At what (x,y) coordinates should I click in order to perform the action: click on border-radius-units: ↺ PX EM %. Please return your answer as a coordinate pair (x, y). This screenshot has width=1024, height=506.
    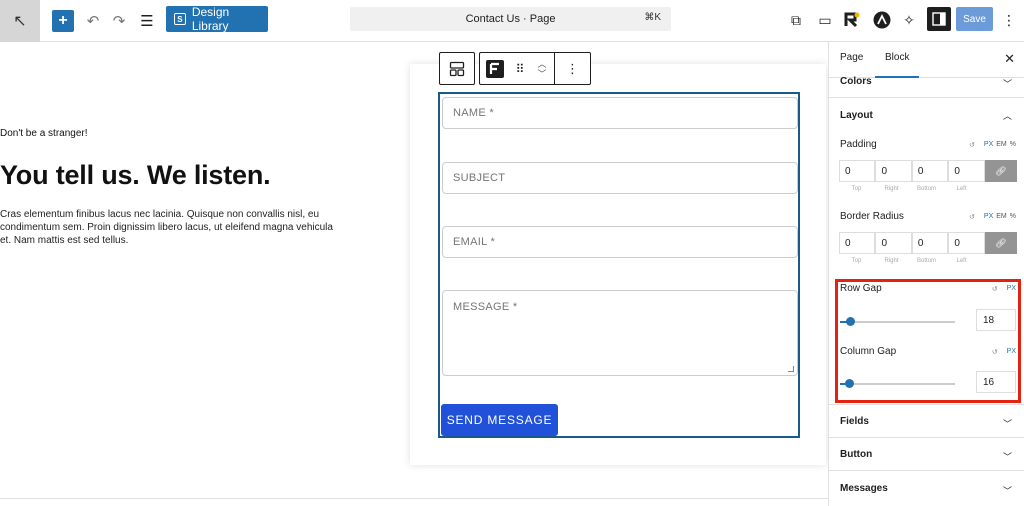
    Looking at the image, I should click on (992, 217).